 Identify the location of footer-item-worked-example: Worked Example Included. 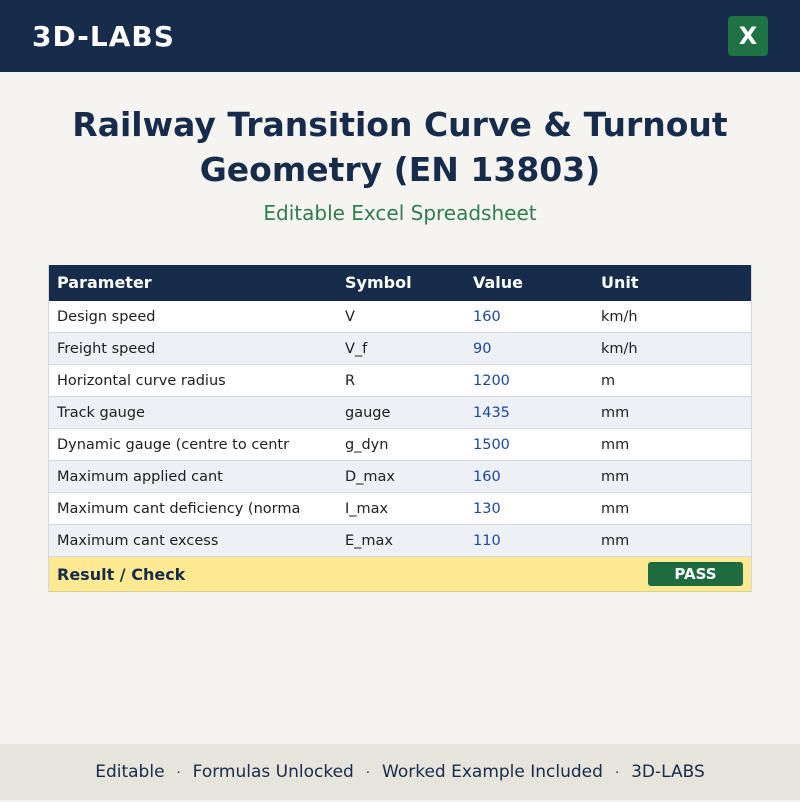
(492, 772).